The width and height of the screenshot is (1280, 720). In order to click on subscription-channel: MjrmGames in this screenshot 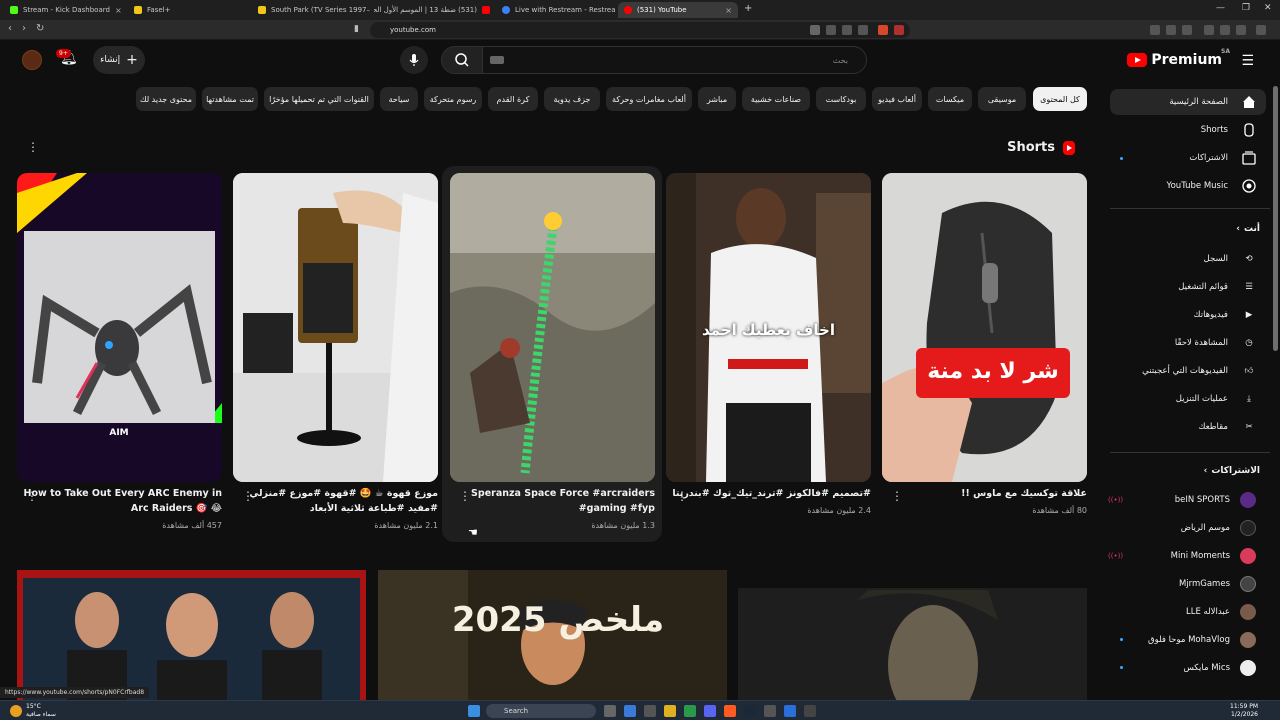, I will do `click(1181, 584)`.